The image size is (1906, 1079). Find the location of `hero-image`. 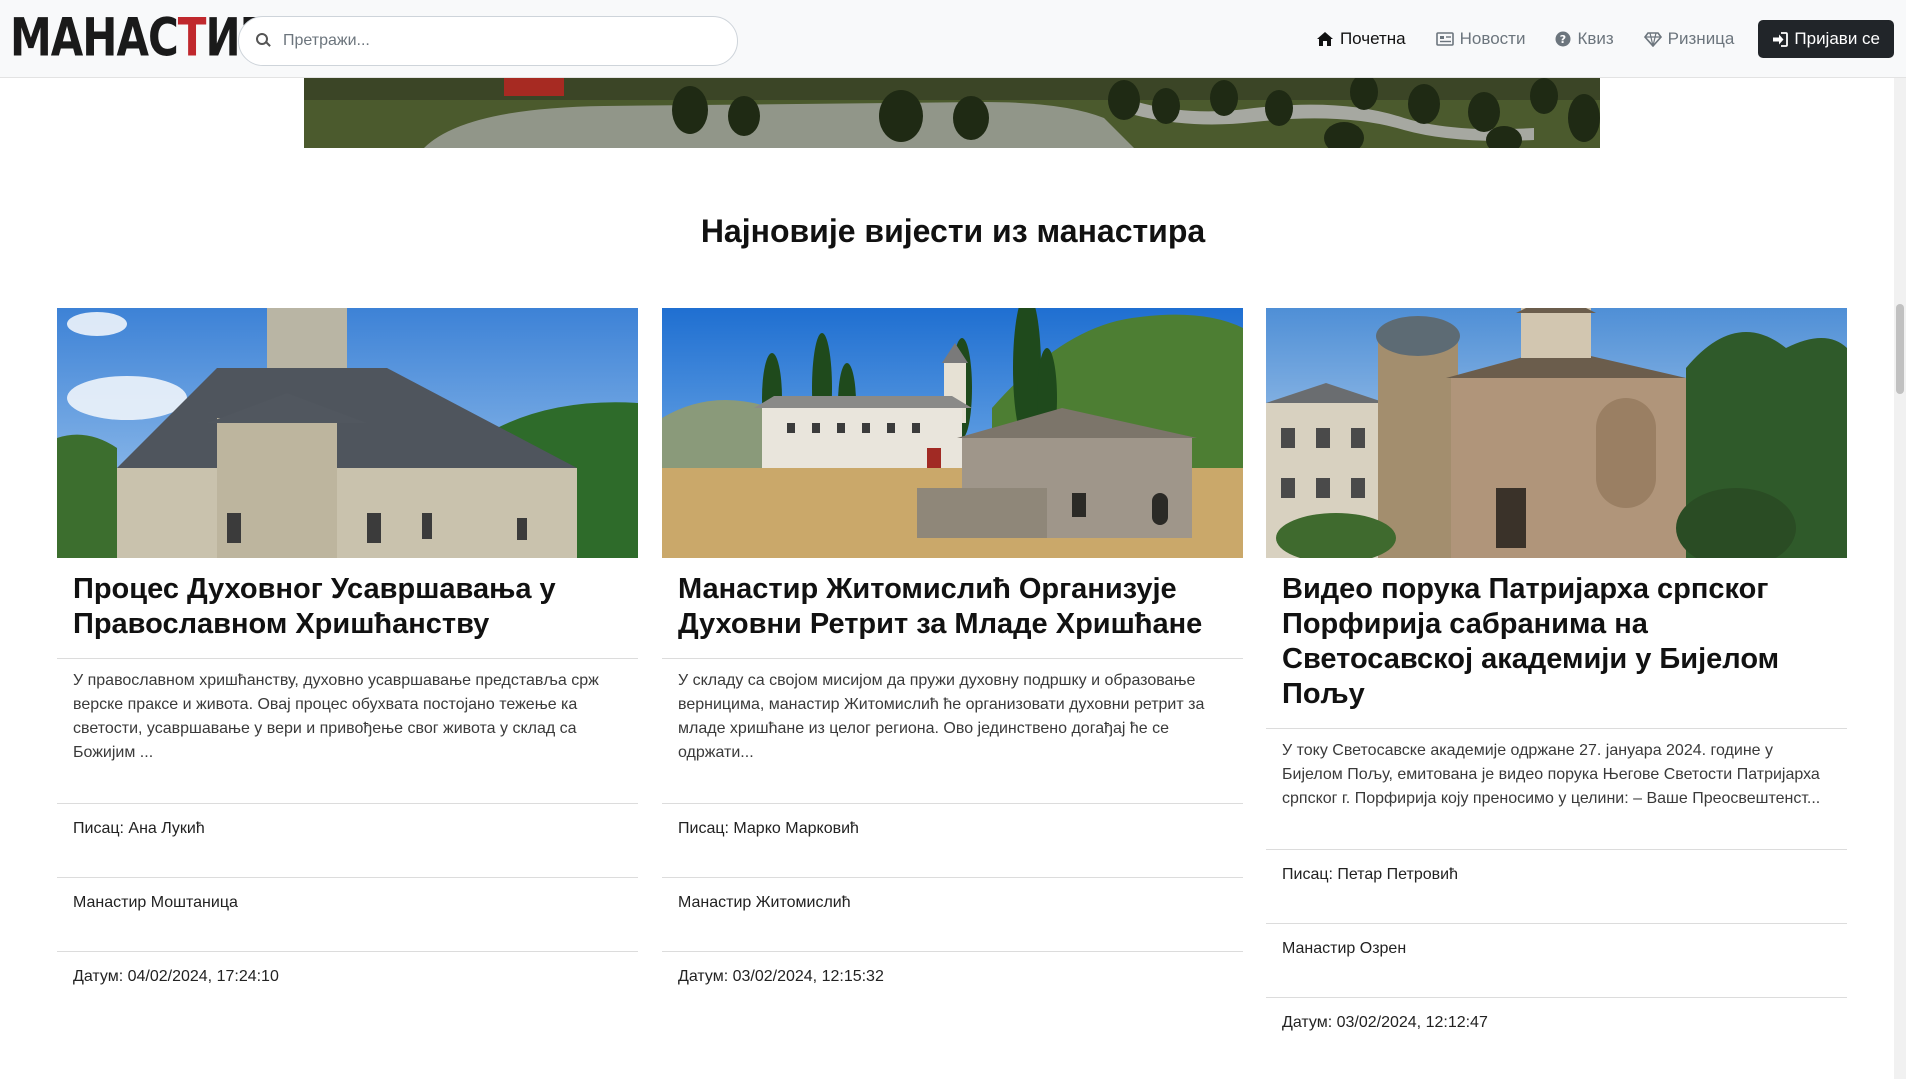

hero-image is located at coordinates (952, 113).